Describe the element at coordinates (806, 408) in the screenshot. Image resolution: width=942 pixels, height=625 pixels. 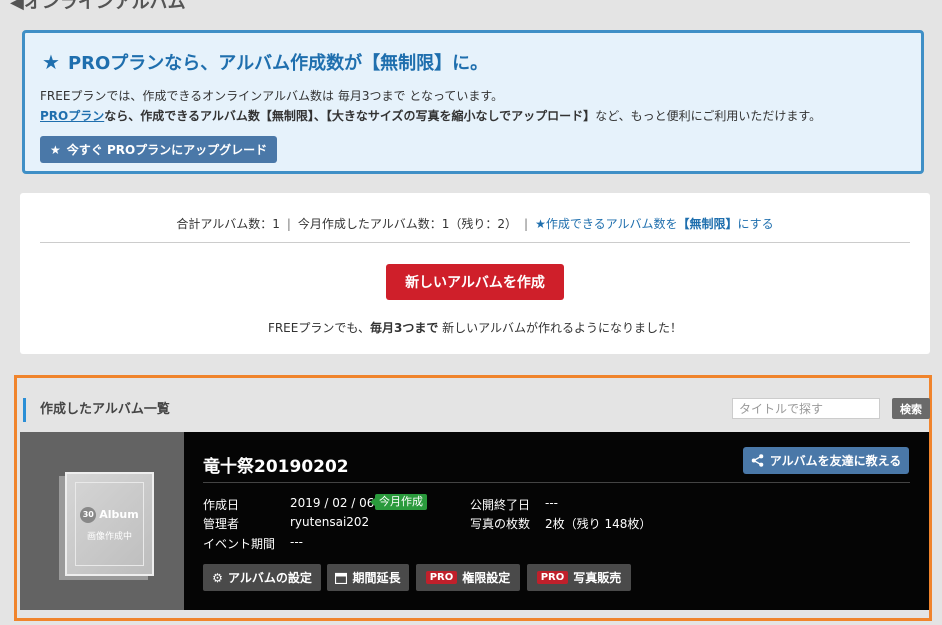
I see `album-search-input` at that location.